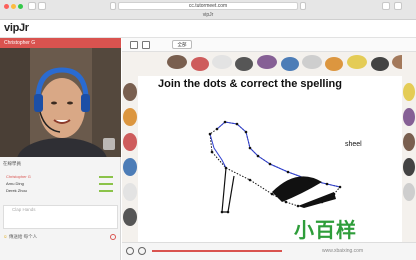 This screenshot has height=260, width=416. What do you see at coordinates (217, 251) in the screenshot?
I see `progress-bar` at bounding box center [217, 251].